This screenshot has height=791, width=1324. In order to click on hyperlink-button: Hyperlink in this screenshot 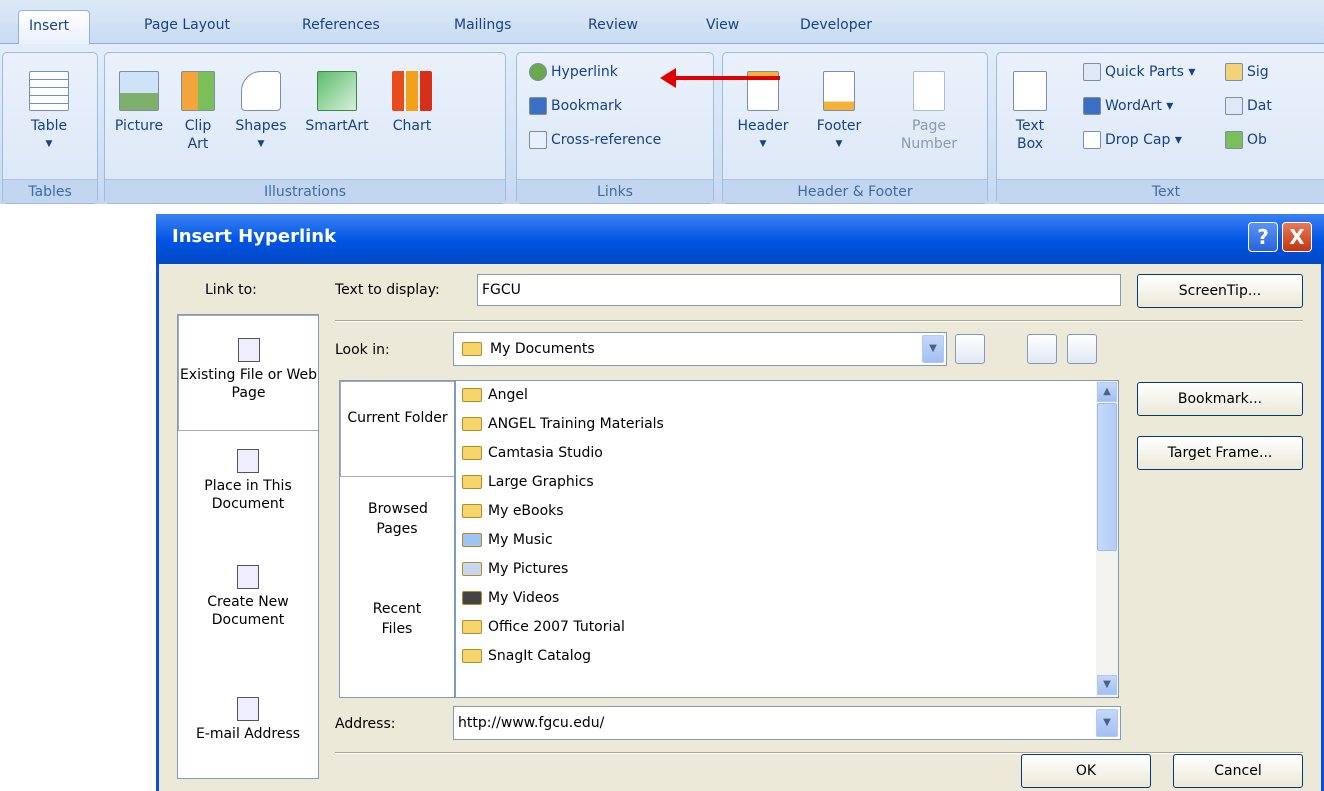, I will do `click(573, 72)`.